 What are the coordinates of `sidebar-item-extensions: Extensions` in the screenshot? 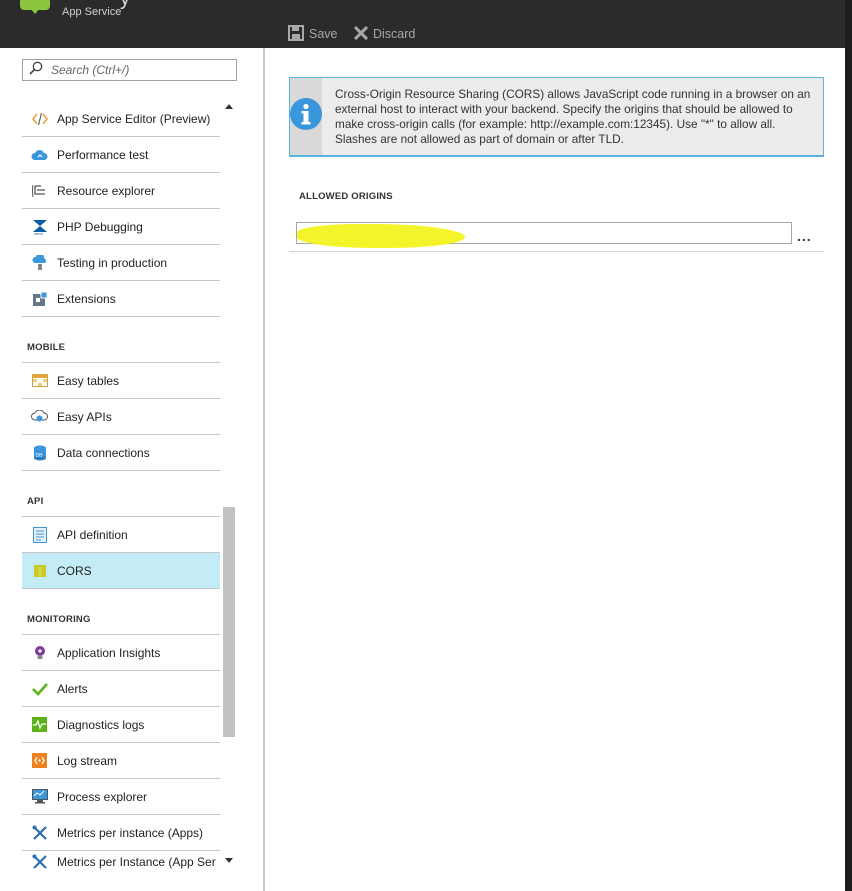 It's located at (121, 299).